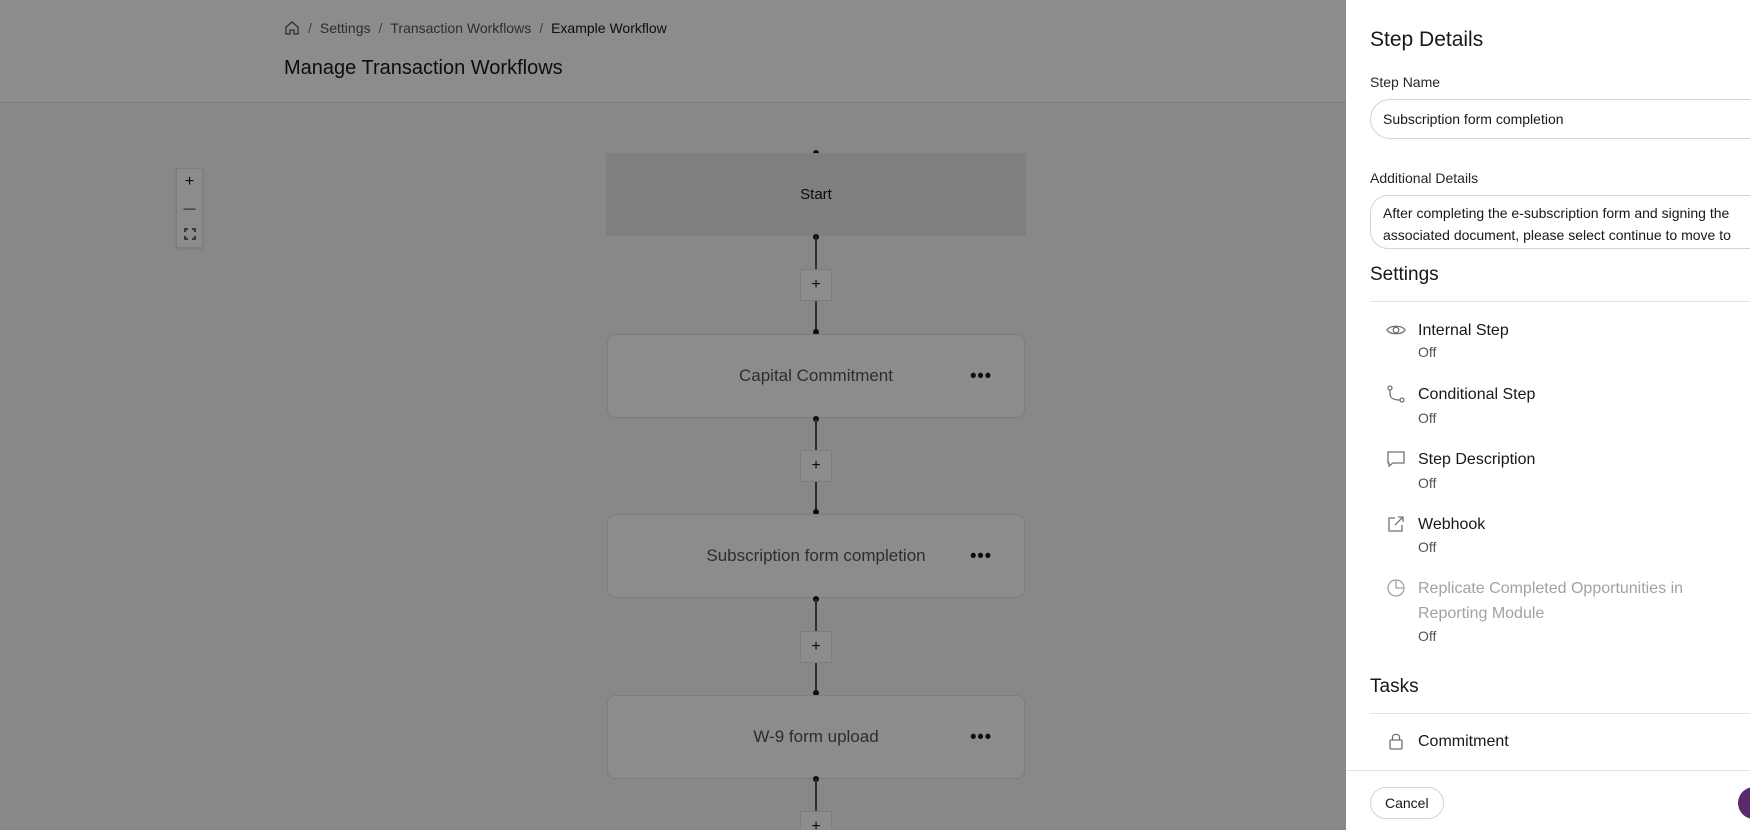 The height and width of the screenshot is (830, 1750). What do you see at coordinates (1396, 588) in the screenshot?
I see `pie-chart-icon` at bounding box center [1396, 588].